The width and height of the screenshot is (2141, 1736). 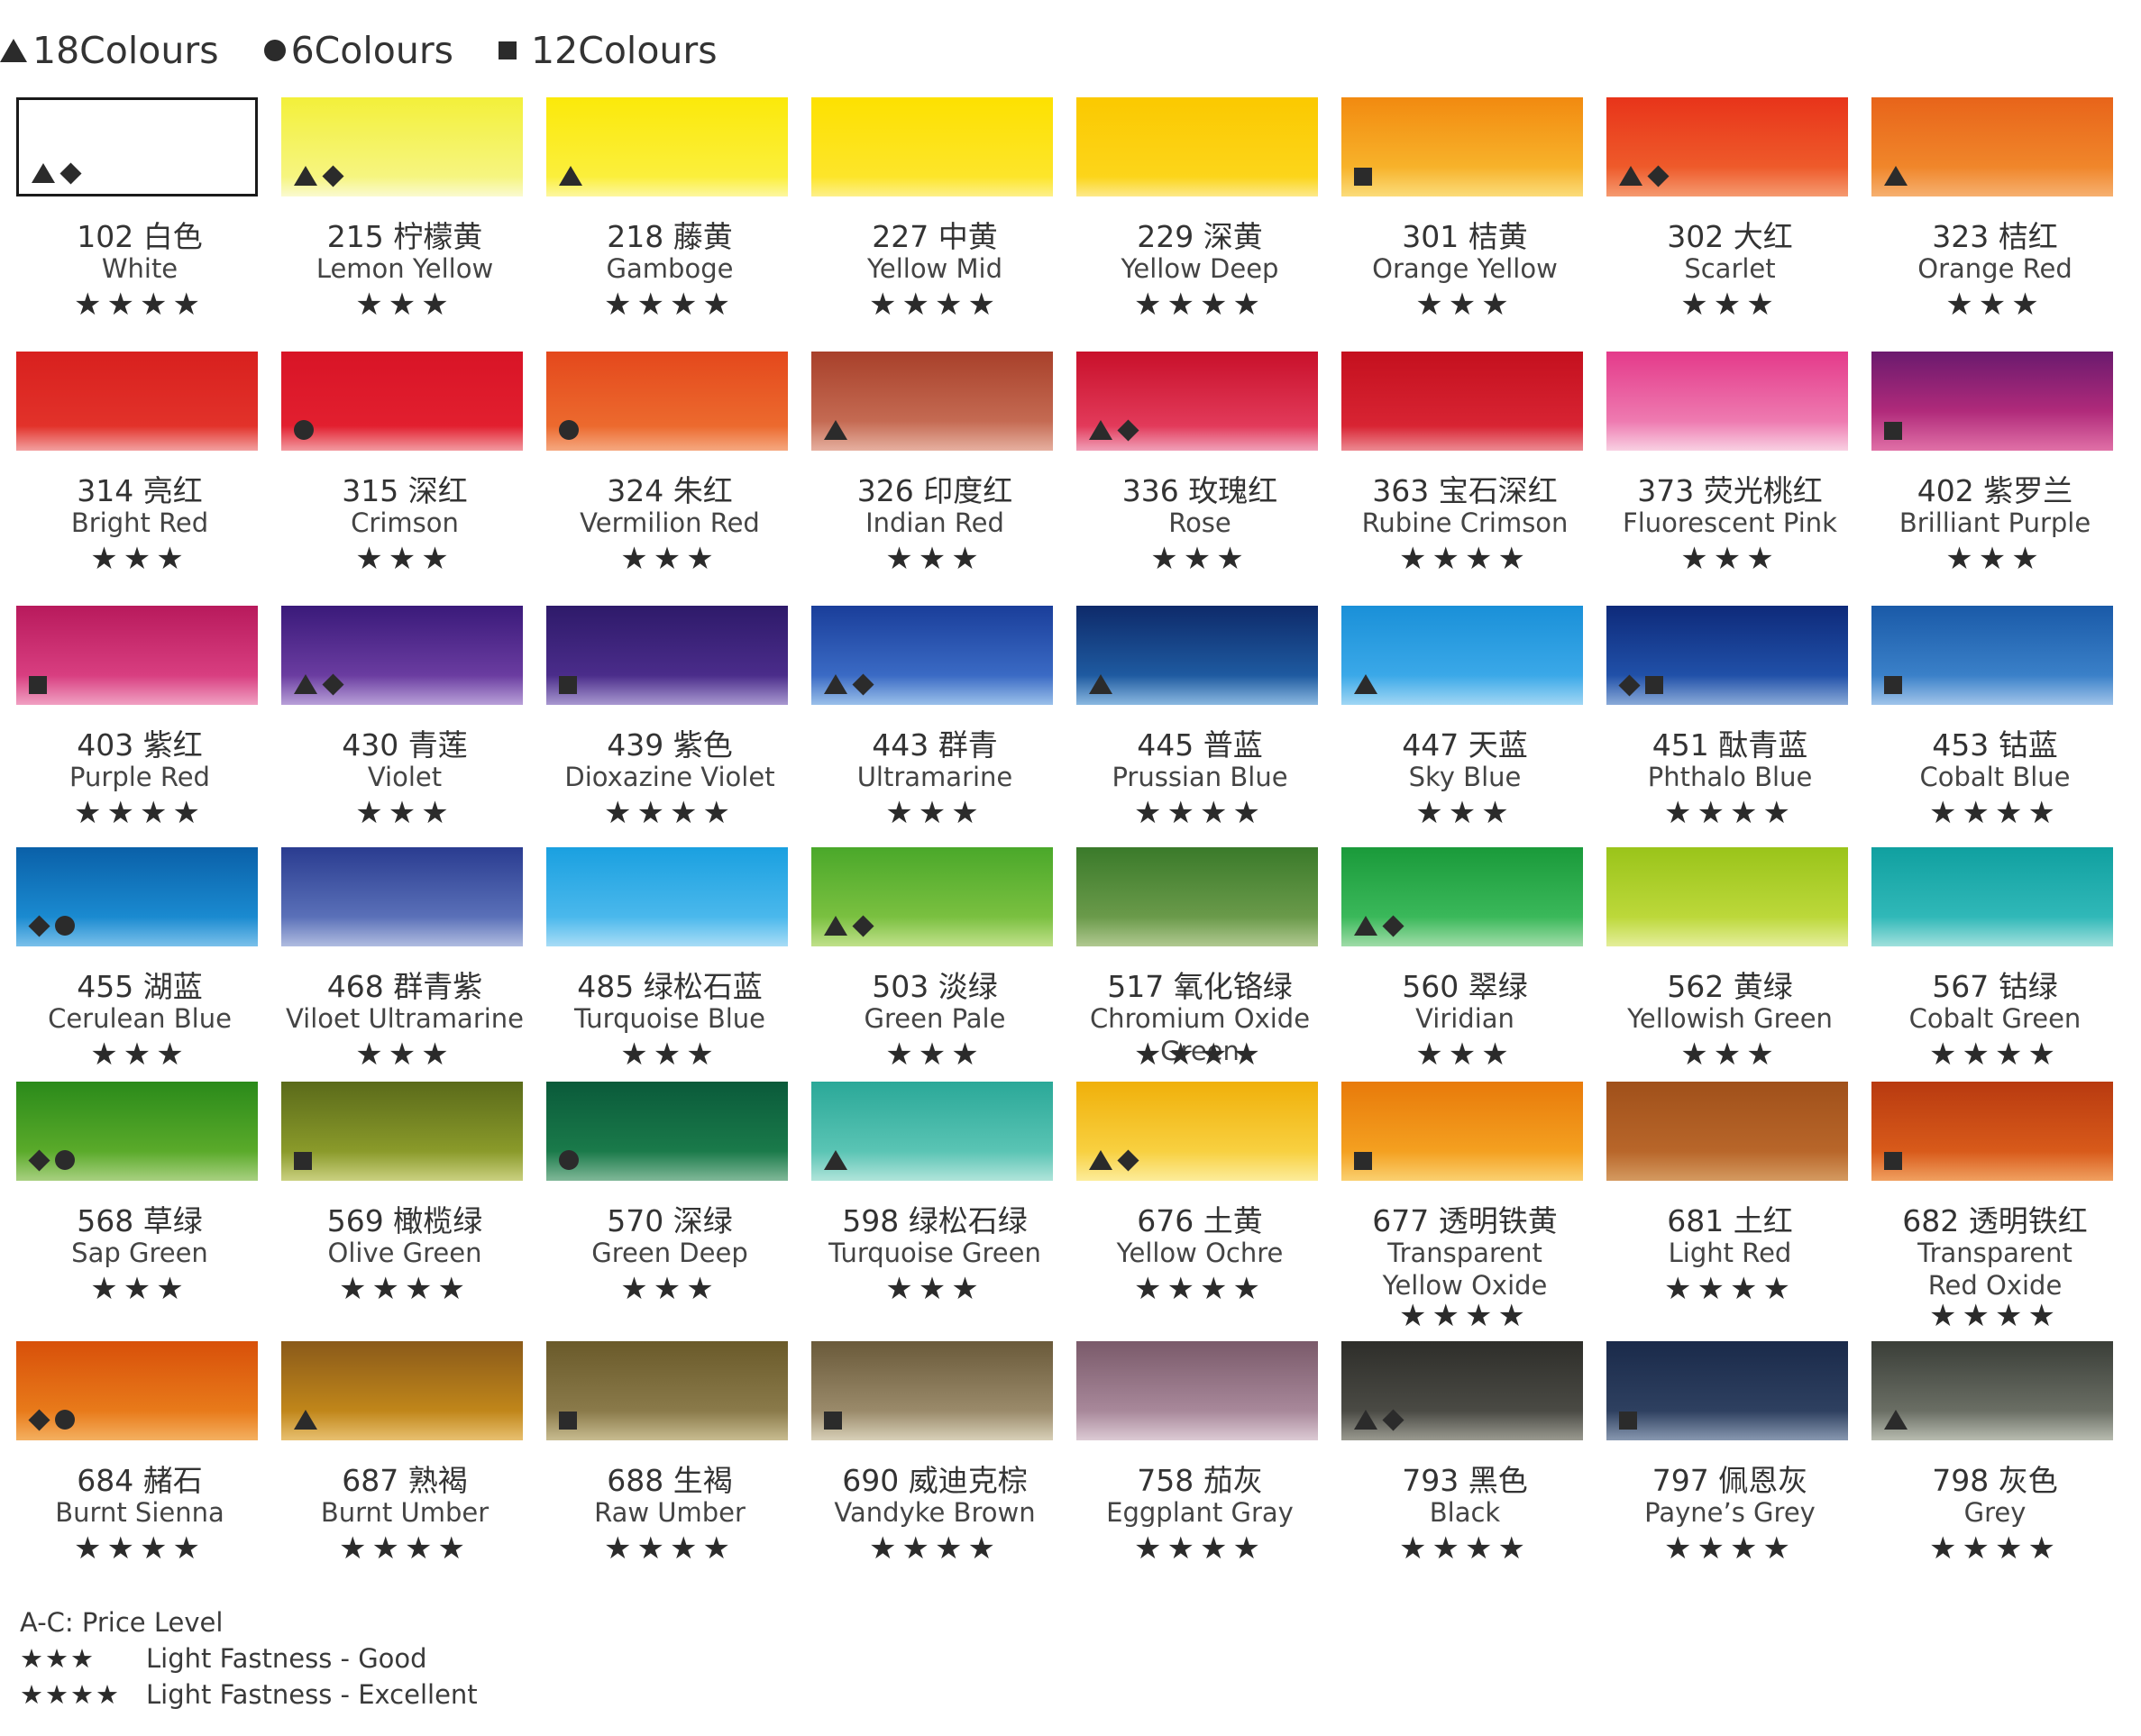 What do you see at coordinates (1200, 986) in the screenshot?
I see `color-name-cn: 517 氧化铬绿` at bounding box center [1200, 986].